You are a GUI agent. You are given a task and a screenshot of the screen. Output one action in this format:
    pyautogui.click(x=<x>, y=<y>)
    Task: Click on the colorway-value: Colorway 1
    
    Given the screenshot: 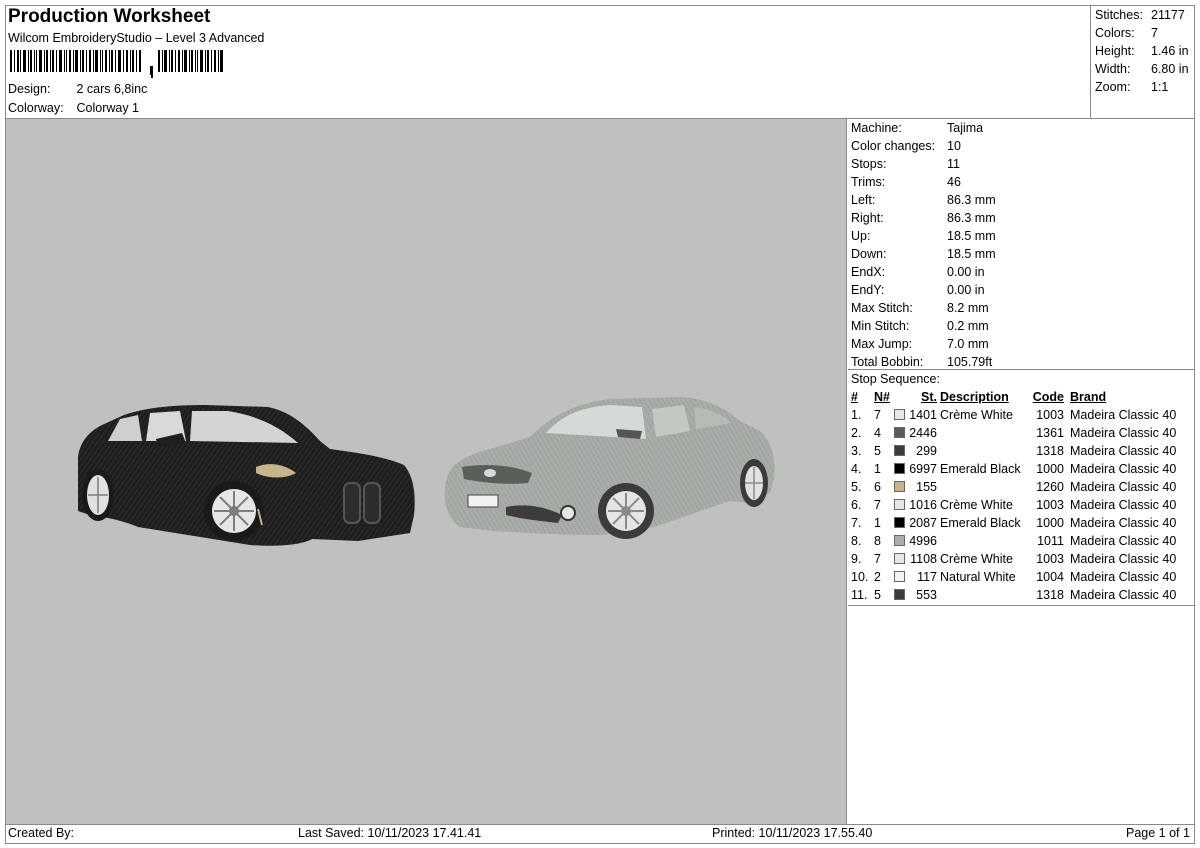 What is the action you would take?
    pyautogui.click(x=108, y=108)
    